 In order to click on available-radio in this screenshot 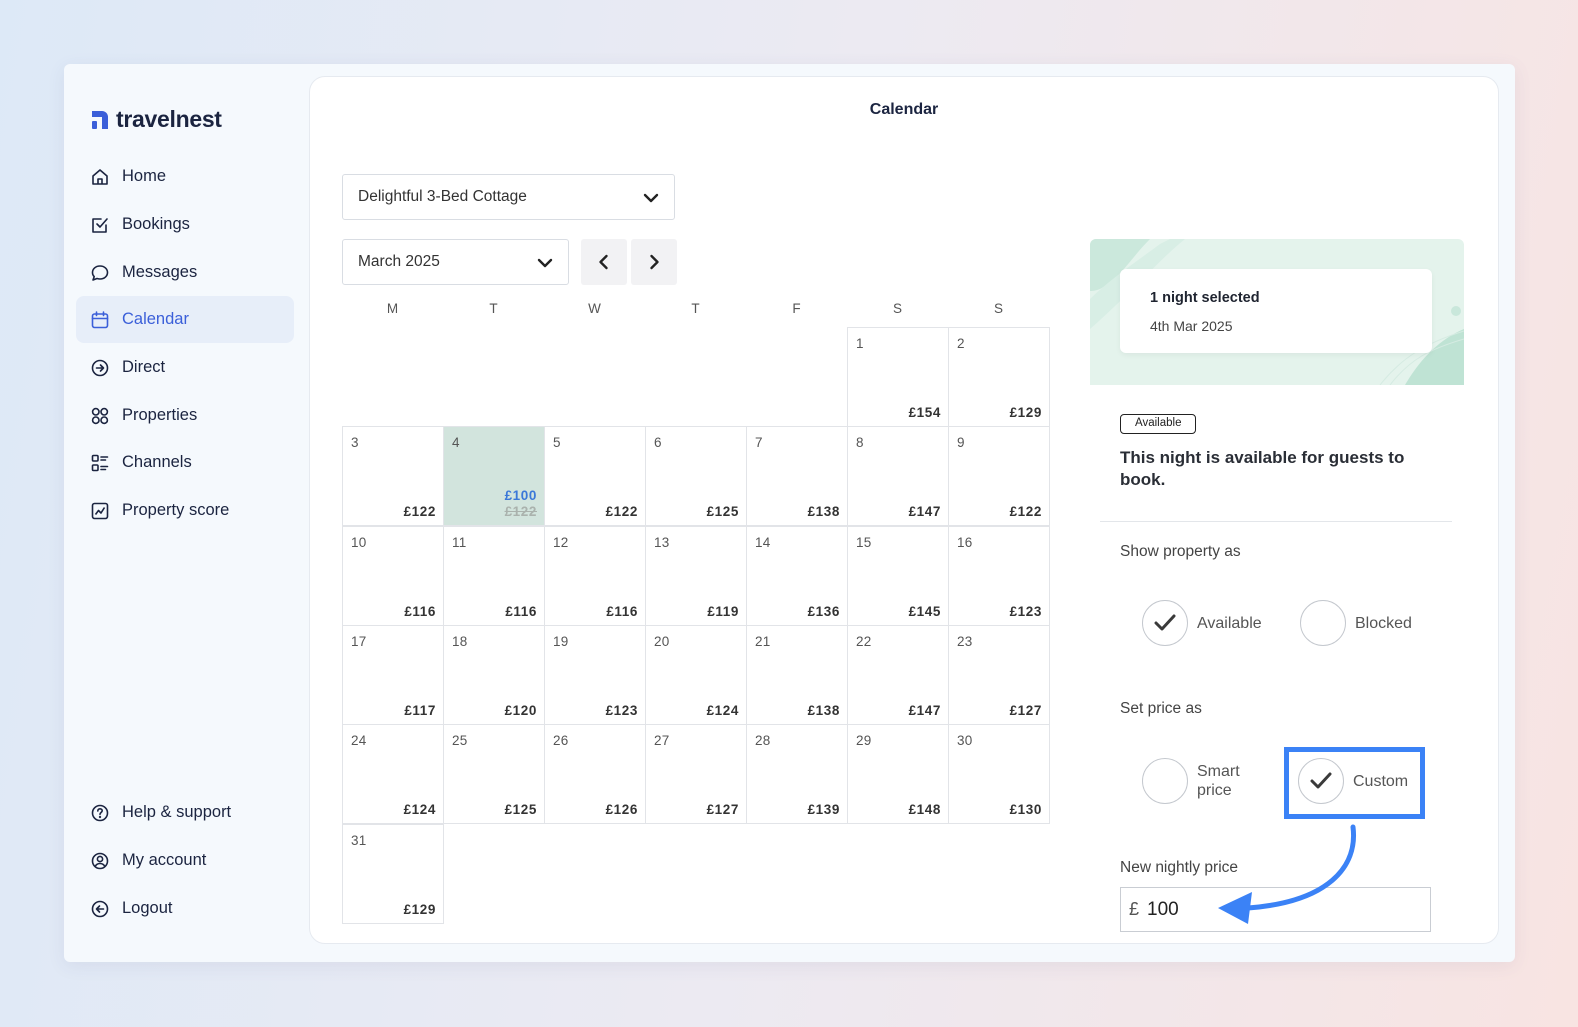, I will do `click(1165, 623)`.